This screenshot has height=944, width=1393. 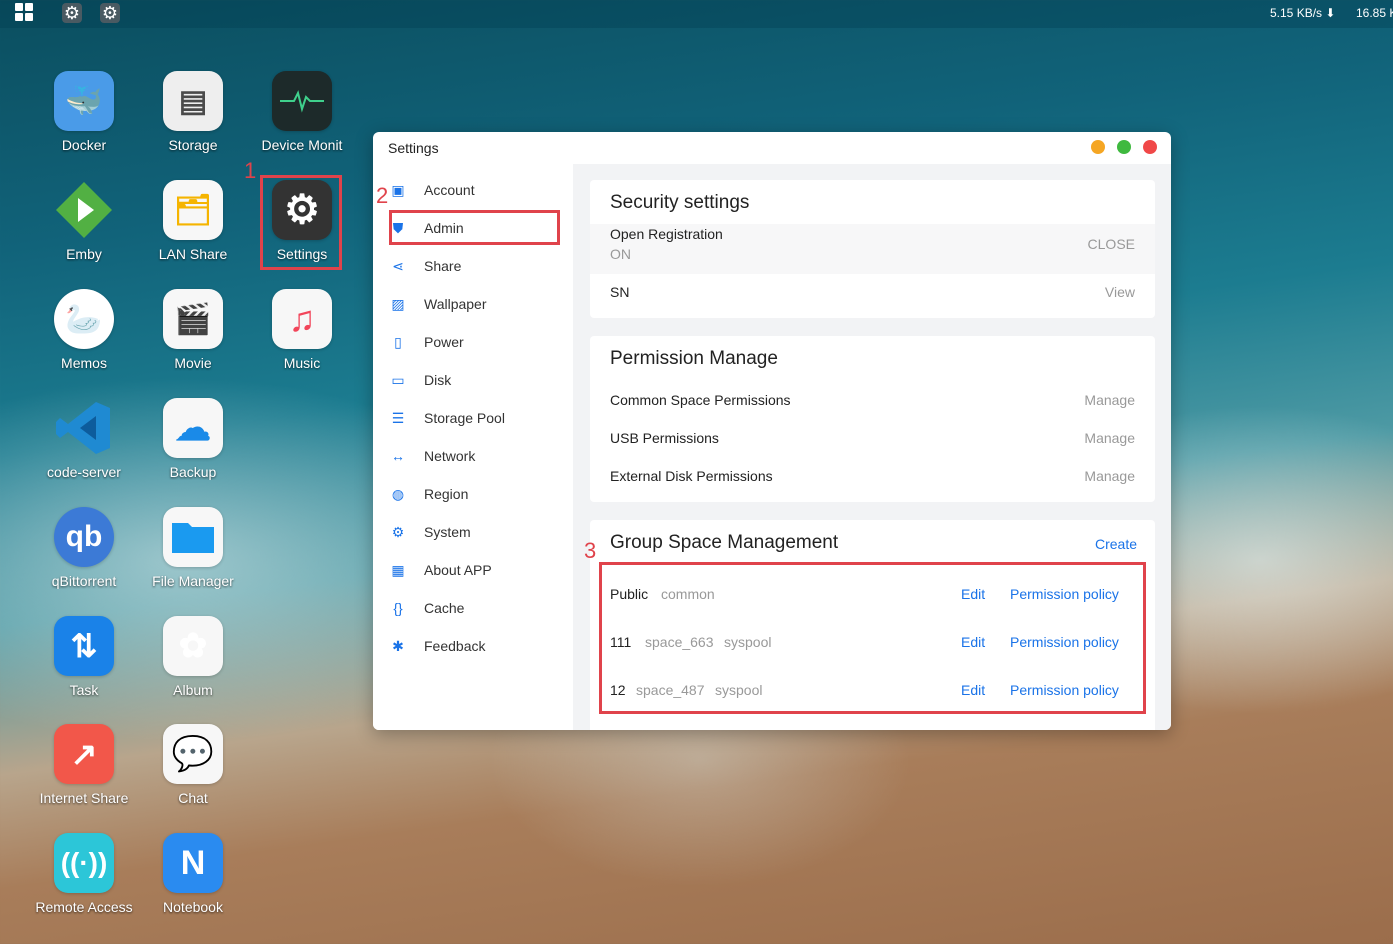 What do you see at coordinates (84, 210) in the screenshot?
I see `emby-play-icon` at bounding box center [84, 210].